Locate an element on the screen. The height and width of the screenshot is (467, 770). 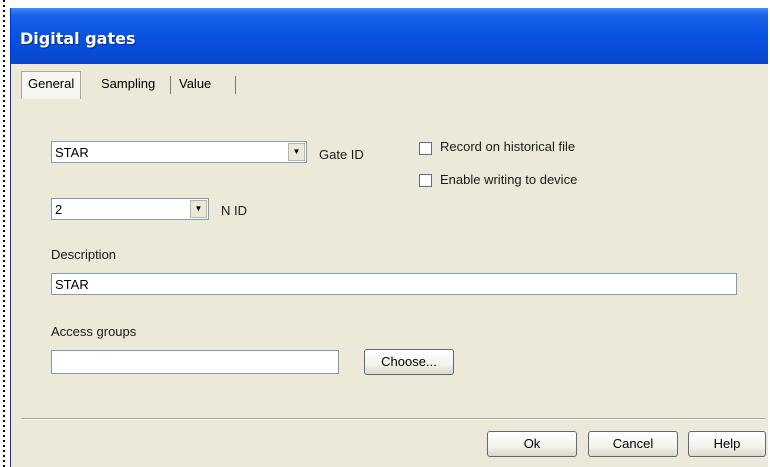
cancel-button: Cancel is located at coordinates (633, 444).